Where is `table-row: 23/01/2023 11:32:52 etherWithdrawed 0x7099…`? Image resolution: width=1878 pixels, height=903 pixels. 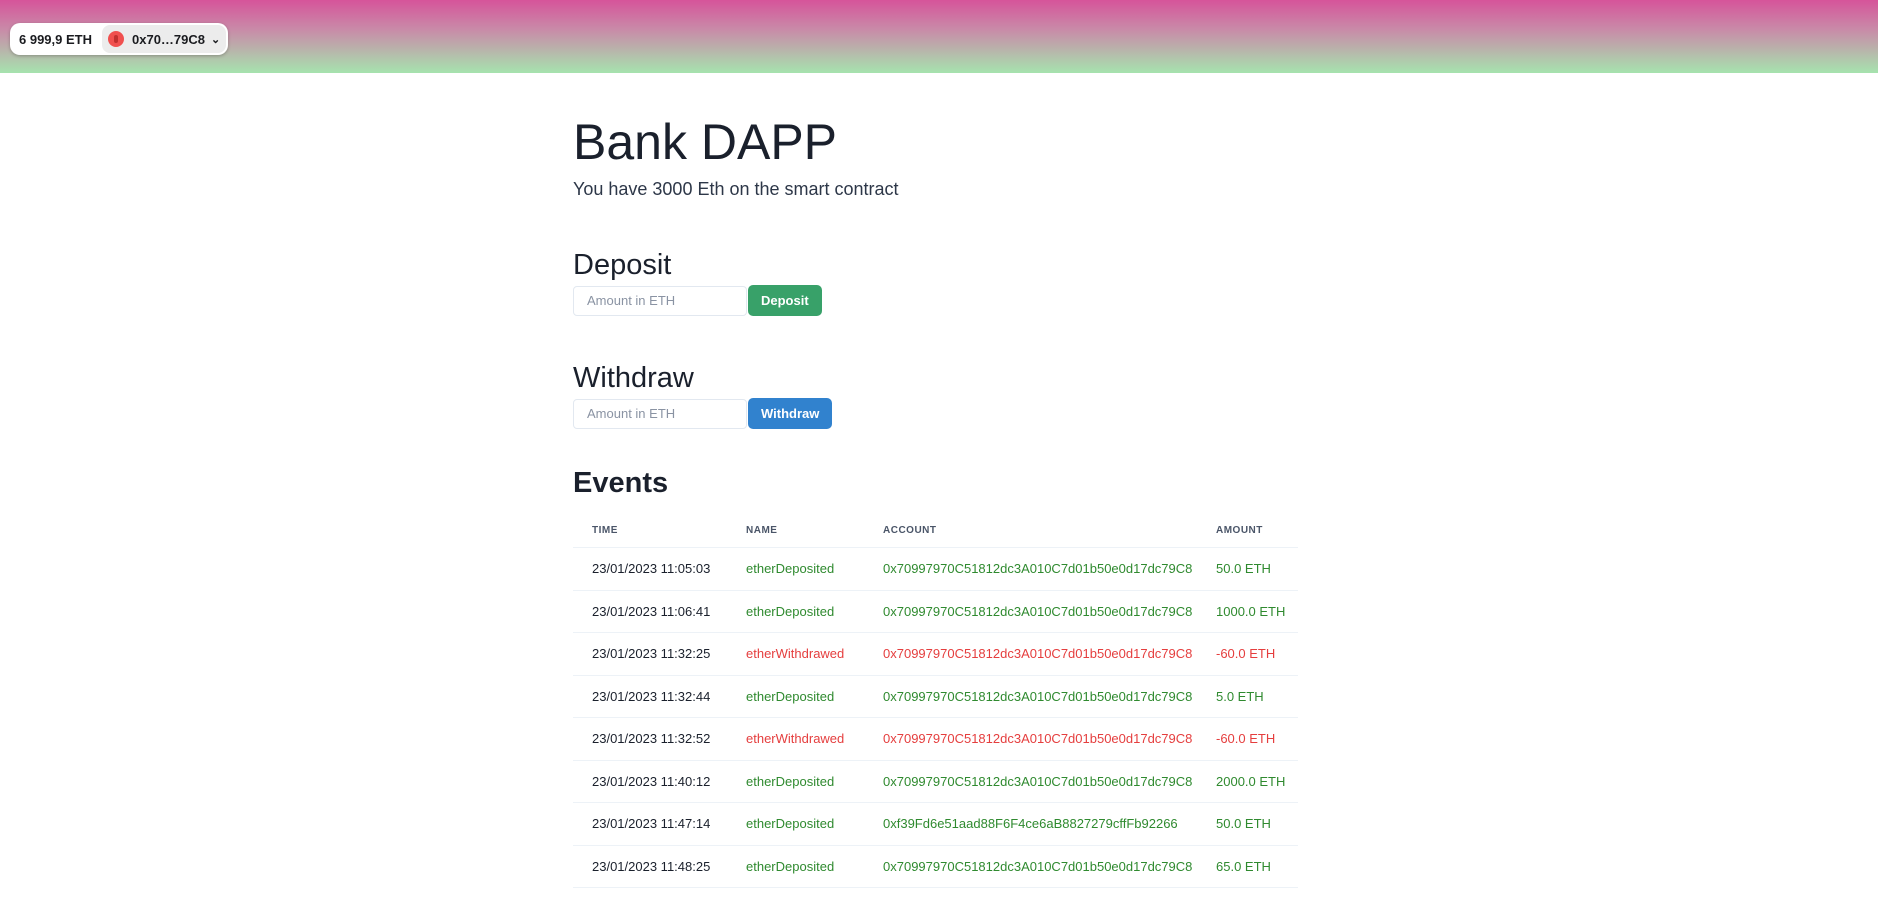
table-row: 23/01/2023 11:32:52 etherWithdrawed 0x7099… is located at coordinates (935, 739).